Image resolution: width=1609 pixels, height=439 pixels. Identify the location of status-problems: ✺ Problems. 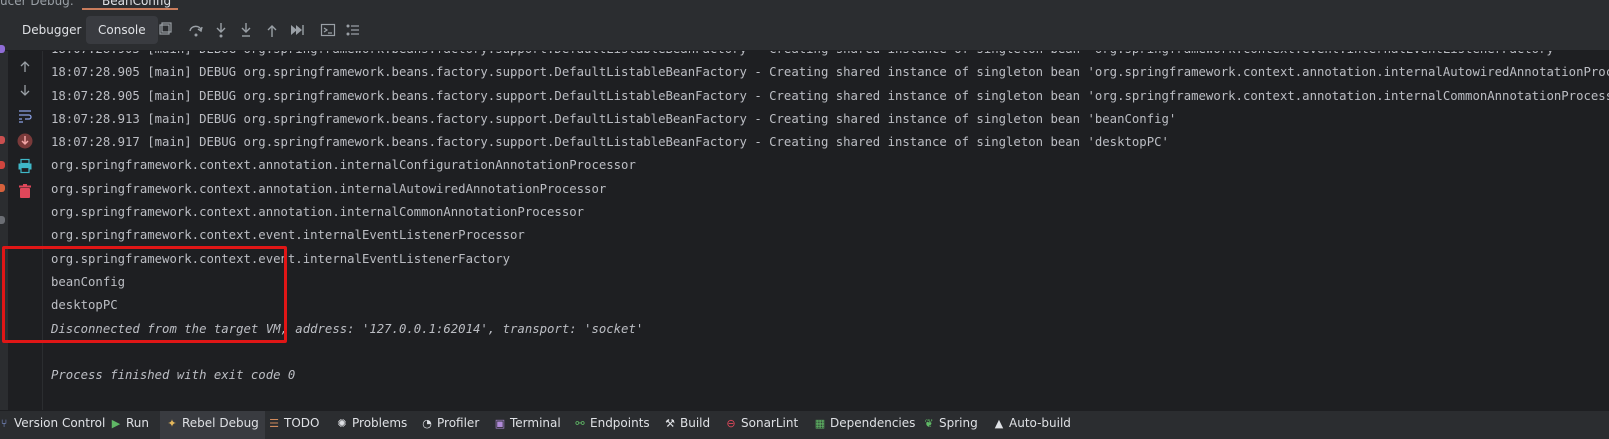
(371, 425).